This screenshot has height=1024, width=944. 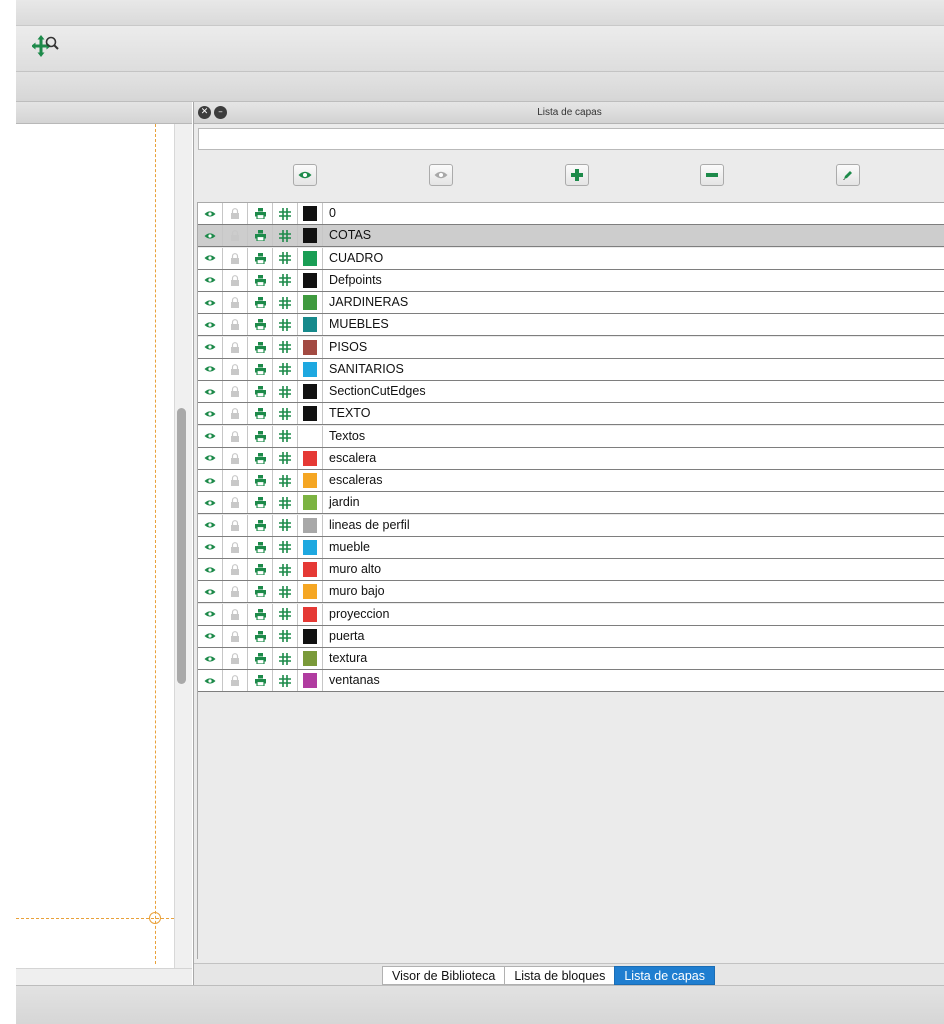 What do you see at coordinates (571, 258) in the screenshot?
I see `layer-row: CUADRO` at bounding box center [571, 258].